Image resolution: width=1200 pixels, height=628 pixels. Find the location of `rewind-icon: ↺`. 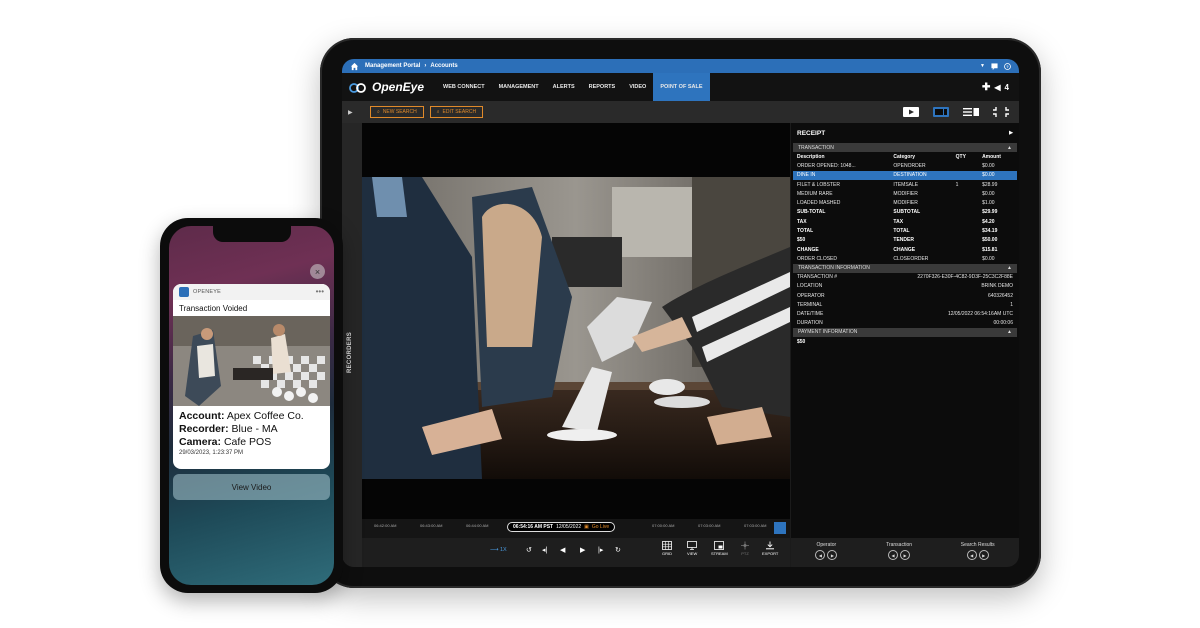

rewind-icon: ↺ is located at coordinates (529, 550).